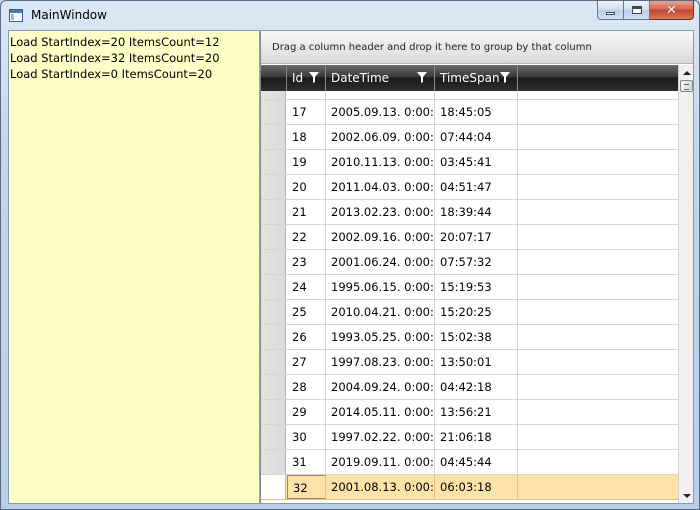 Image resolution: width=700 pixels, height=510 pixels. I want to click on table-row: 261993.05.25. 0:00:0015:02:38, so click(469, 337).